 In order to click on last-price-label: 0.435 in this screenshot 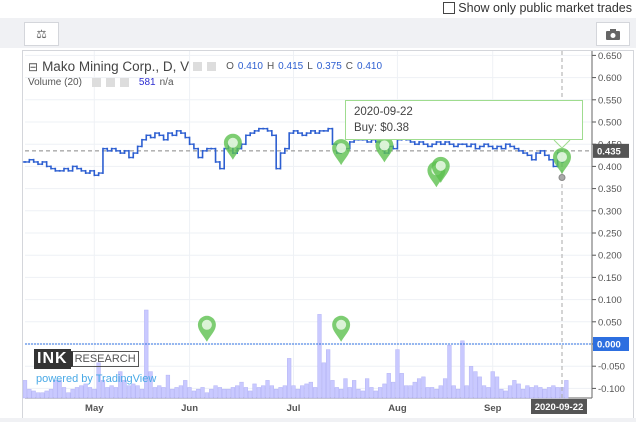, I will do `click(609, 151)`.